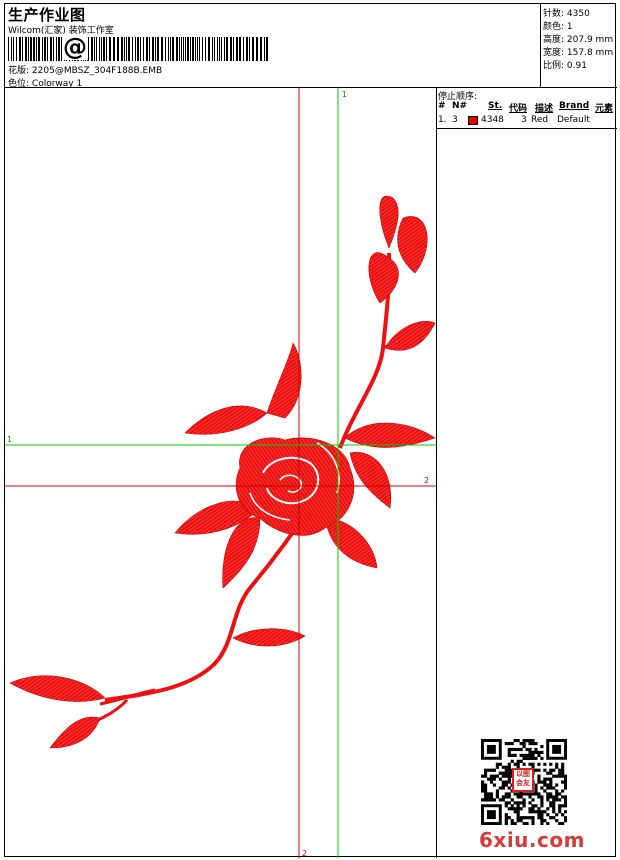 This screenshot has height=860, width=620. What do you see at coordinates (495, 106) in the screenshot?
I see `col-st: St.` at bounding box center [495, 106].